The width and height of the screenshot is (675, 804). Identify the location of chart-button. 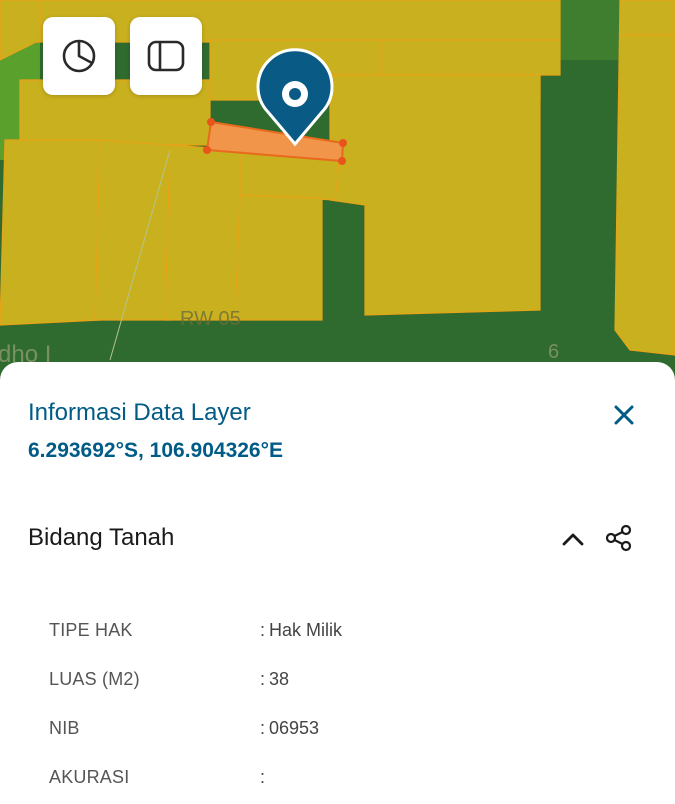
(79, 56).